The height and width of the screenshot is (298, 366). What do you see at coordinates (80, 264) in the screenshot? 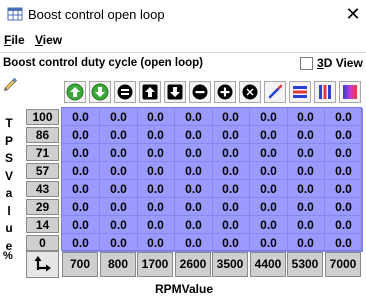
I see `x-axis-value: 700` at bounding box center [80, 264].